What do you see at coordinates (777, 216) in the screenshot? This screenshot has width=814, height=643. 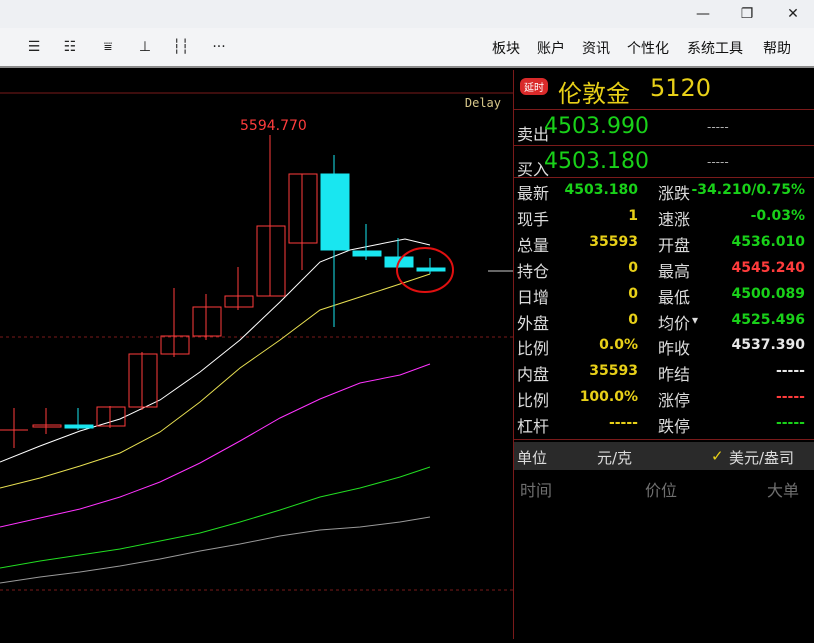 I see `stat-value: -0.03%` at bounding box center [777, 216].